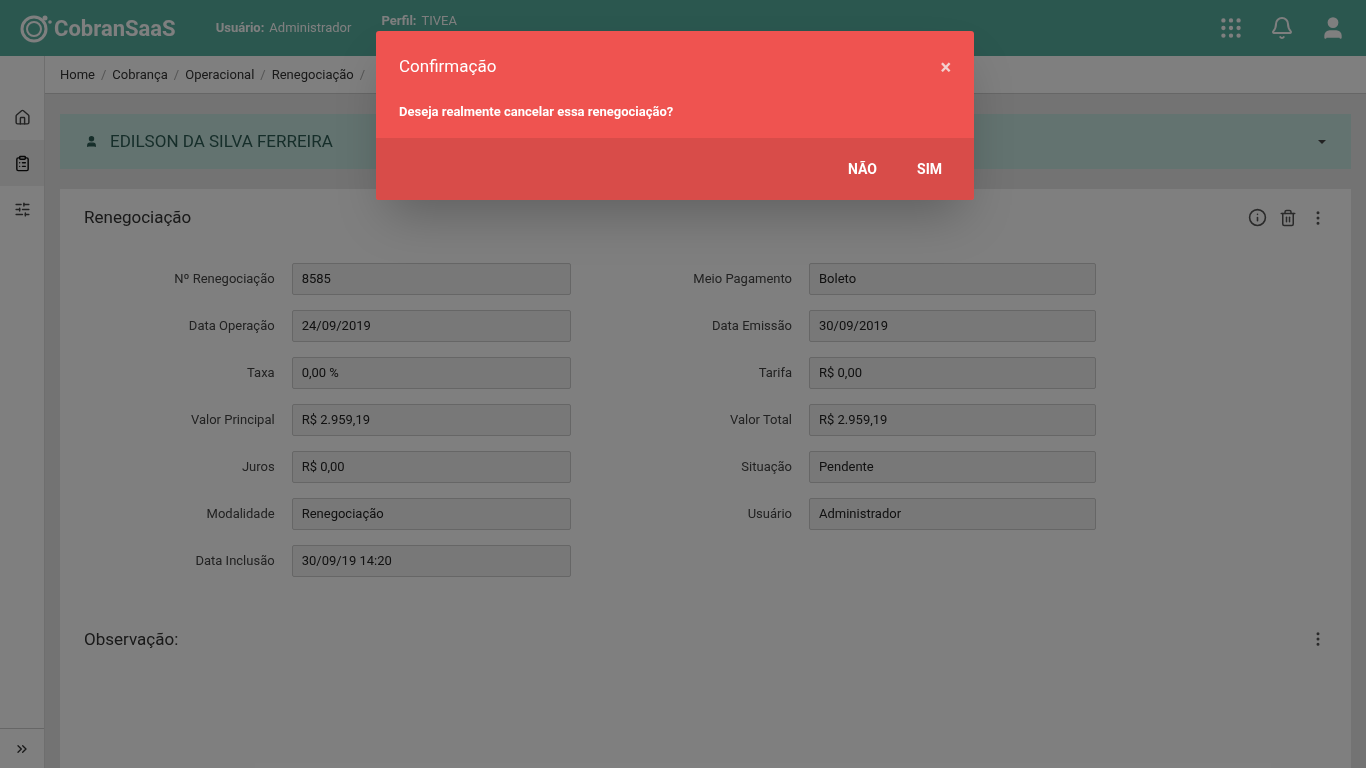 This screenshot has width=1366, height=768. I want to click on profile-value: TIVEA, so click(439, 20).